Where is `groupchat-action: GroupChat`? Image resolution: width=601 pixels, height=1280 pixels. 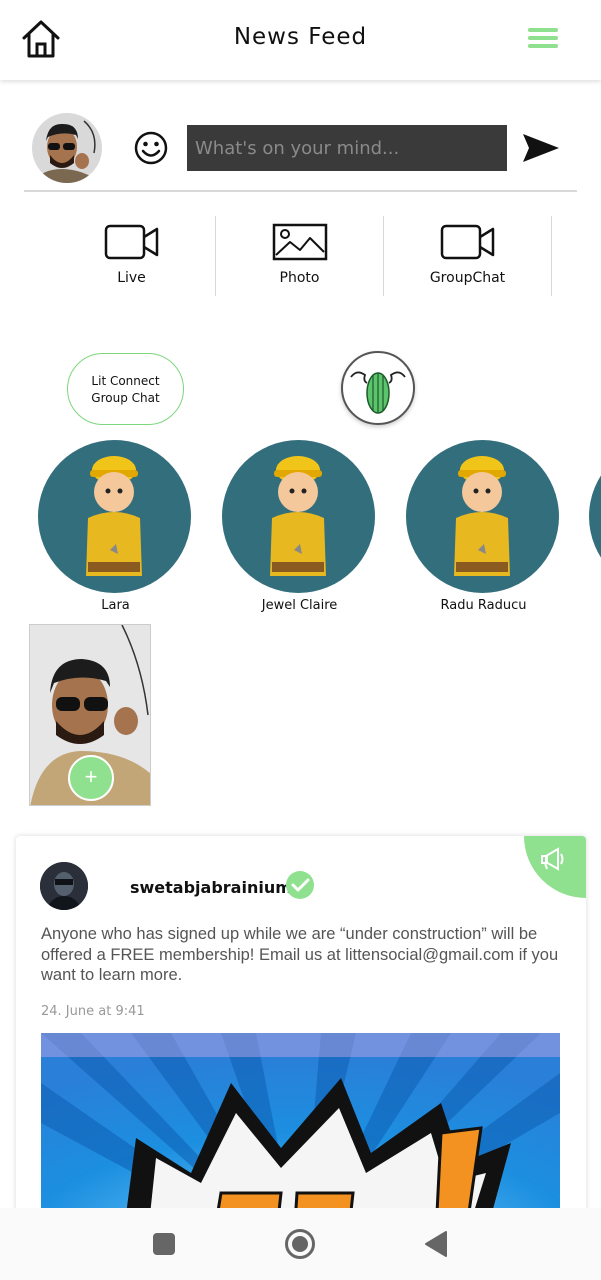 groupchat-action: GroupChat is located at coordinates (468, 256).